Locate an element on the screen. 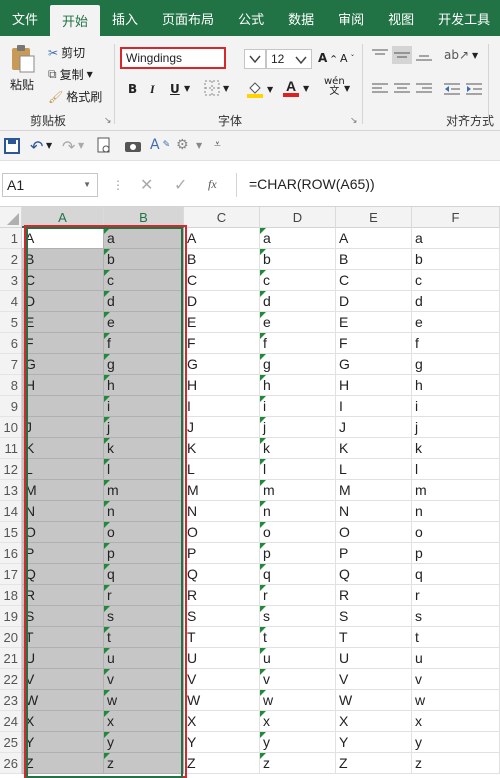 The height and width of the screenshot is (778, 500). cell-A14: N is located at coordinates (63, 511).